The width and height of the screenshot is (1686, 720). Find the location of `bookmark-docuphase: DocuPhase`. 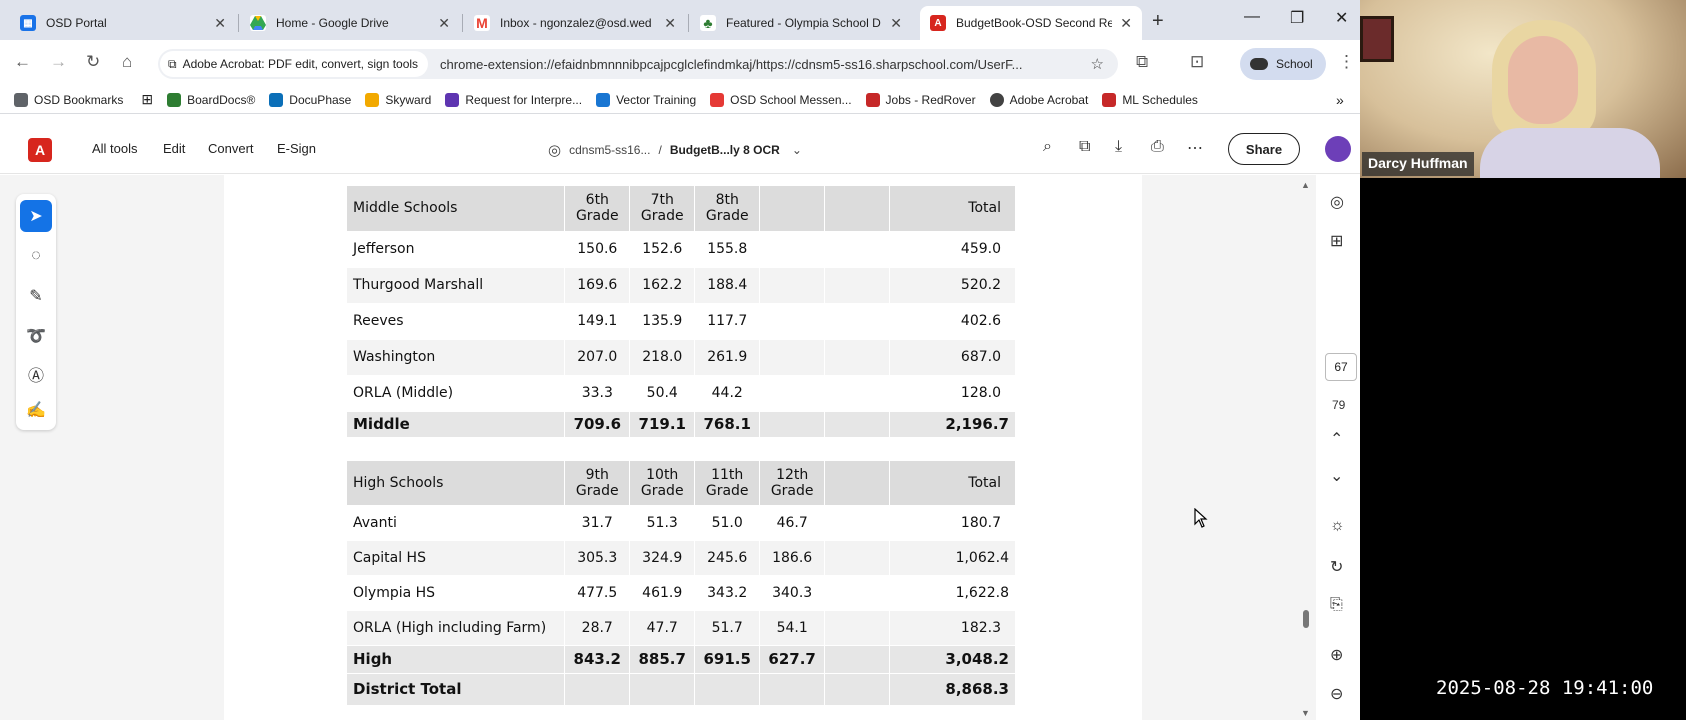

bookmark-docuphase: DocuPhase is located at coordinates (310, 99).